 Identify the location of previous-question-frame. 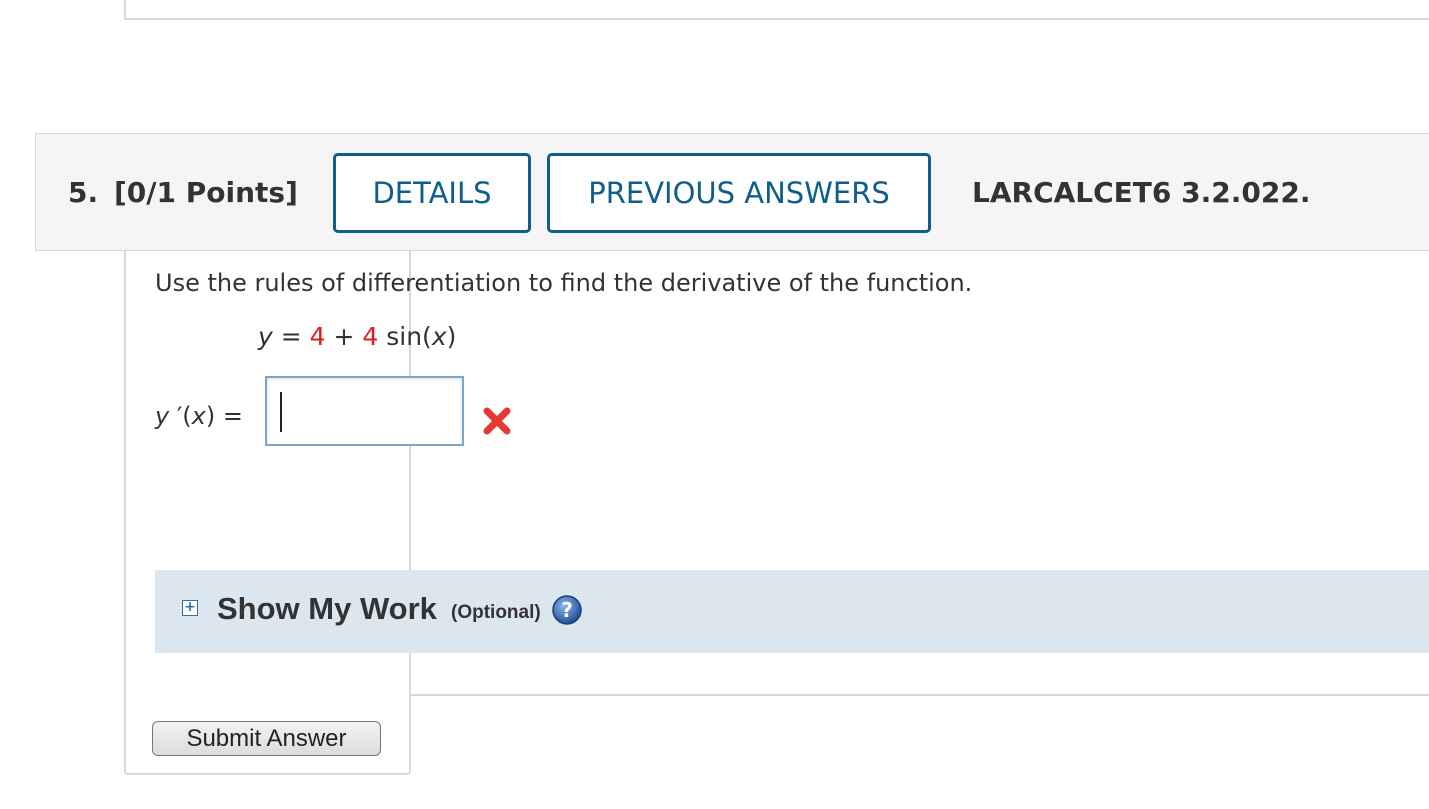
(776, 10).